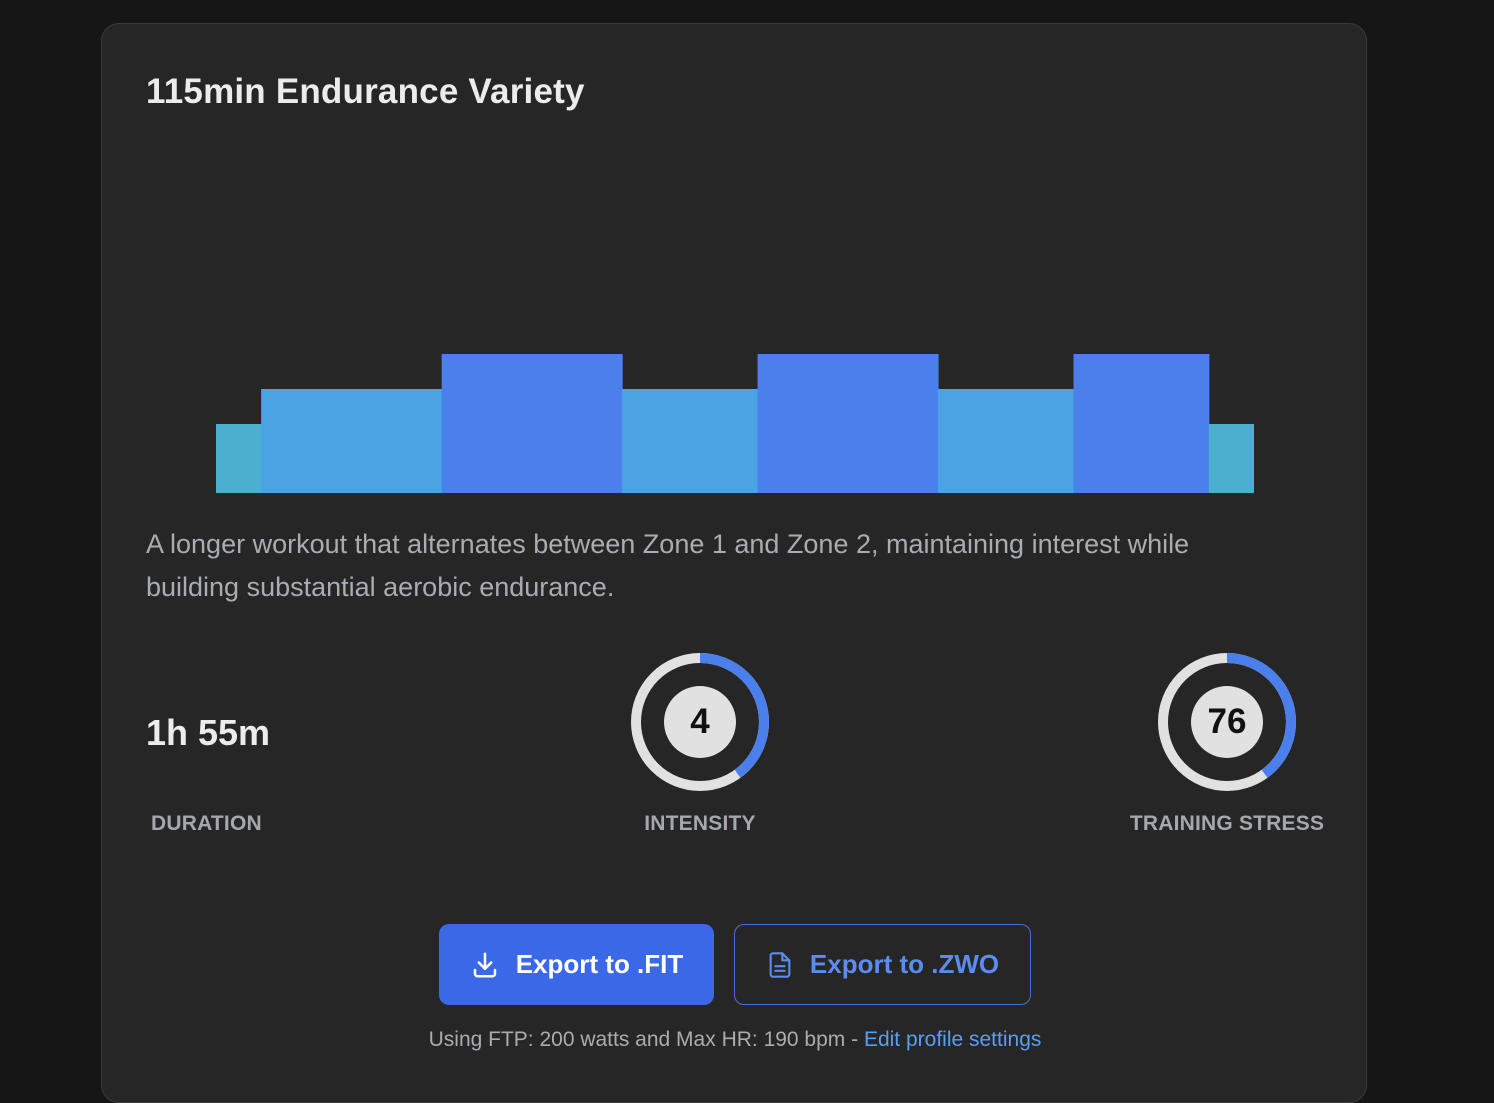 This screenshot has width=1494, height=1103. Describe the element at coordinates (952, 1039) in the screenshot. I see `edit-profile-link: Edit profile settings` at that location.